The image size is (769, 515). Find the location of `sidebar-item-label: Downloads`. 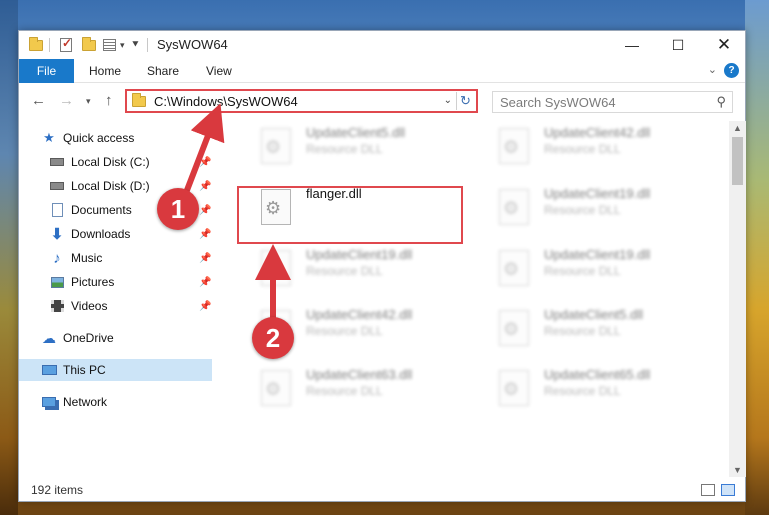

sidebar-item-label: Downloads is located at coordinates (101, 234).